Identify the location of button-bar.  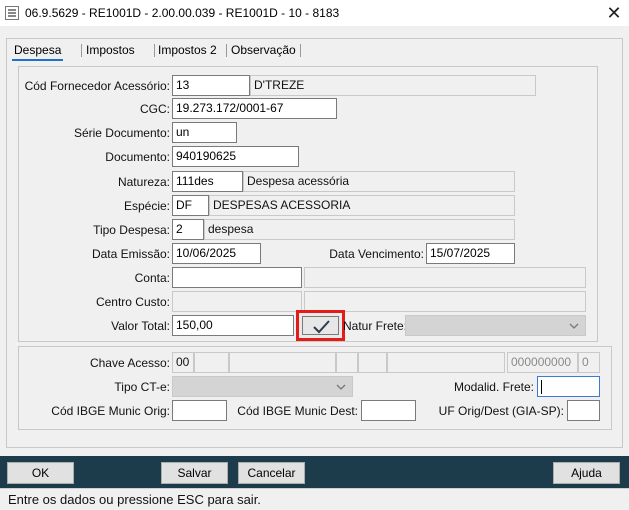
(314, 472).